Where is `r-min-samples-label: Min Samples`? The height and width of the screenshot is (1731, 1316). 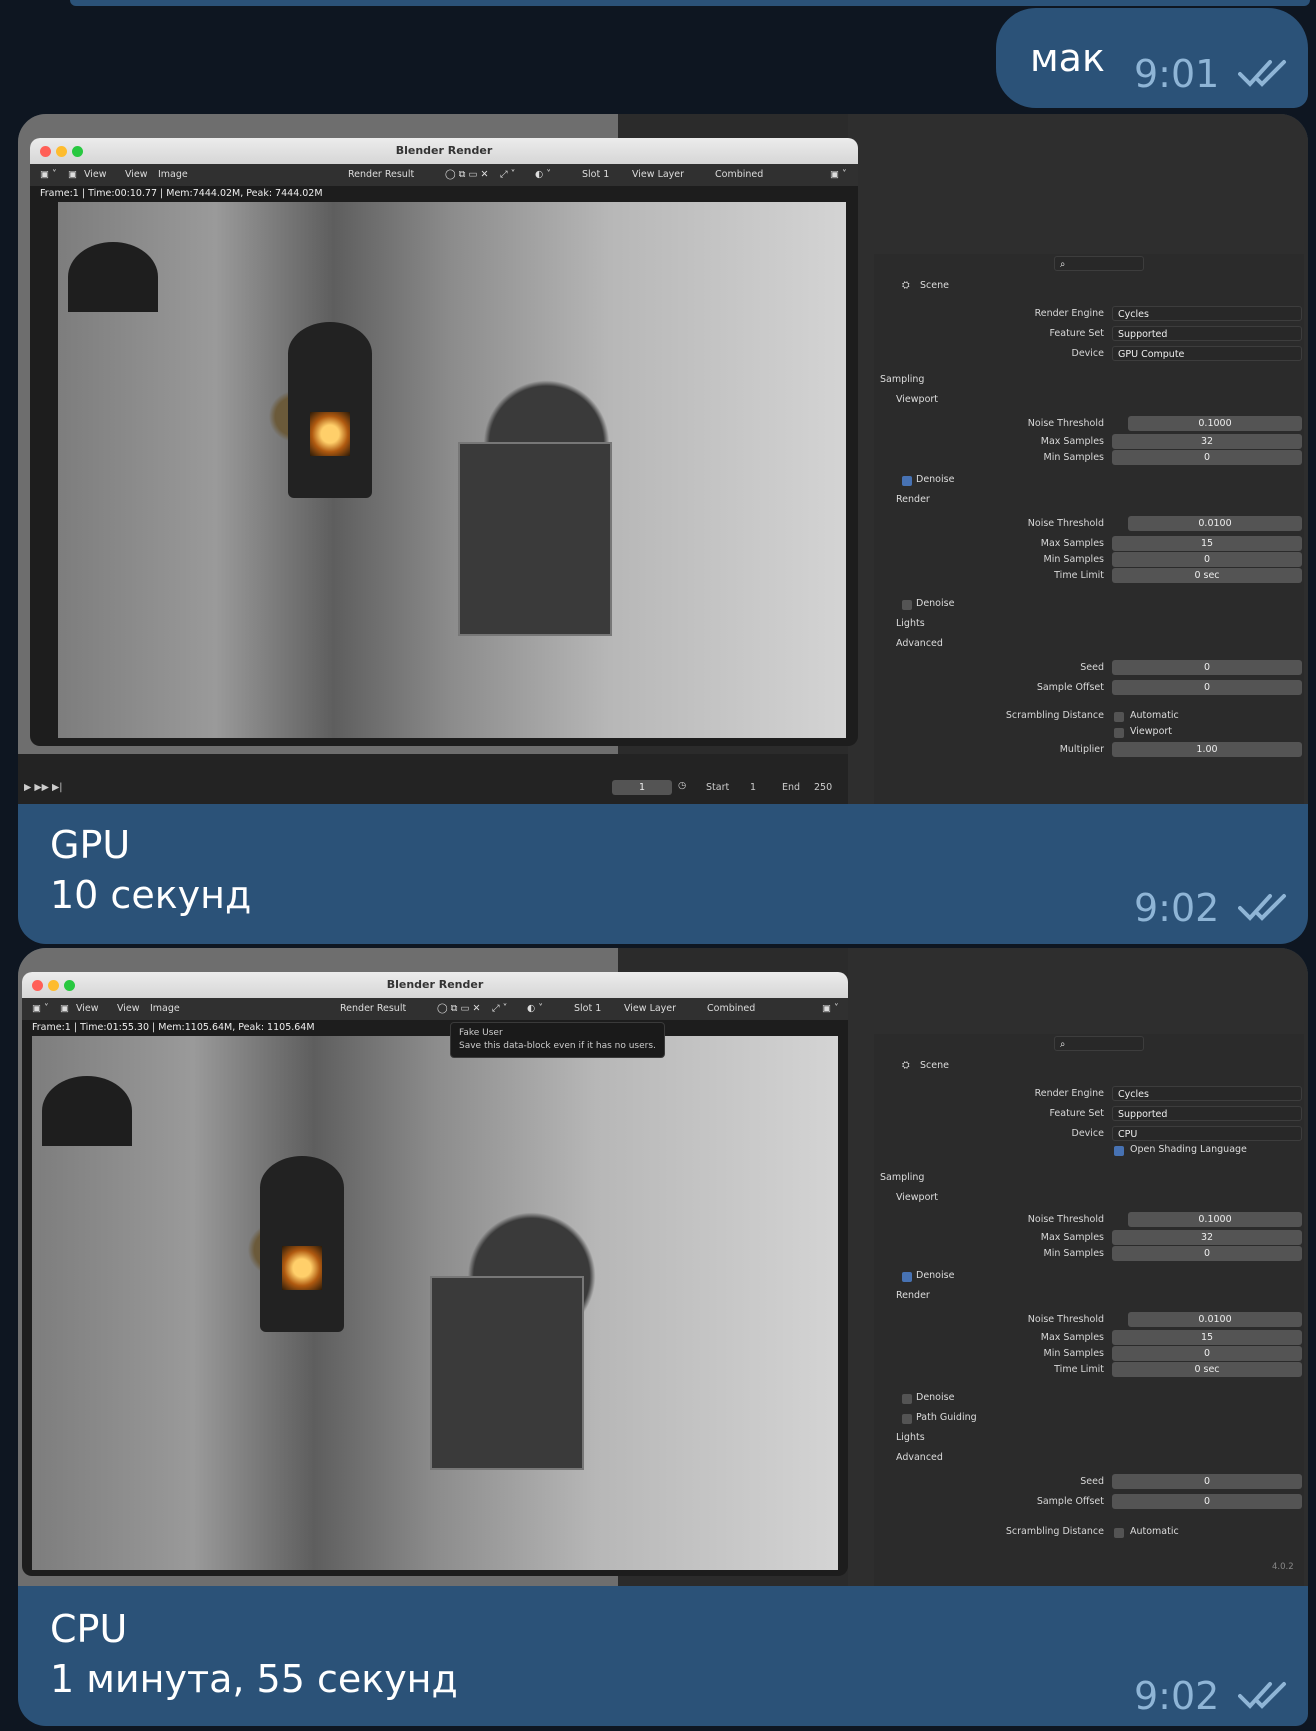
r-min-samples-label: Min Samples is located at coordinates (1073, 559).